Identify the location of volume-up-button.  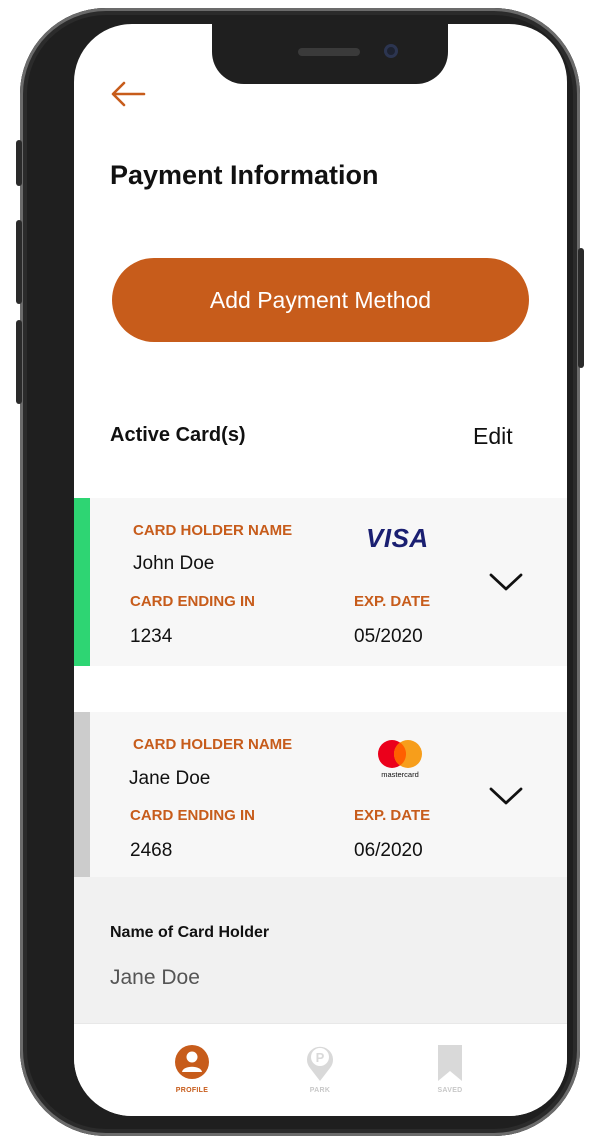
(19, 262).